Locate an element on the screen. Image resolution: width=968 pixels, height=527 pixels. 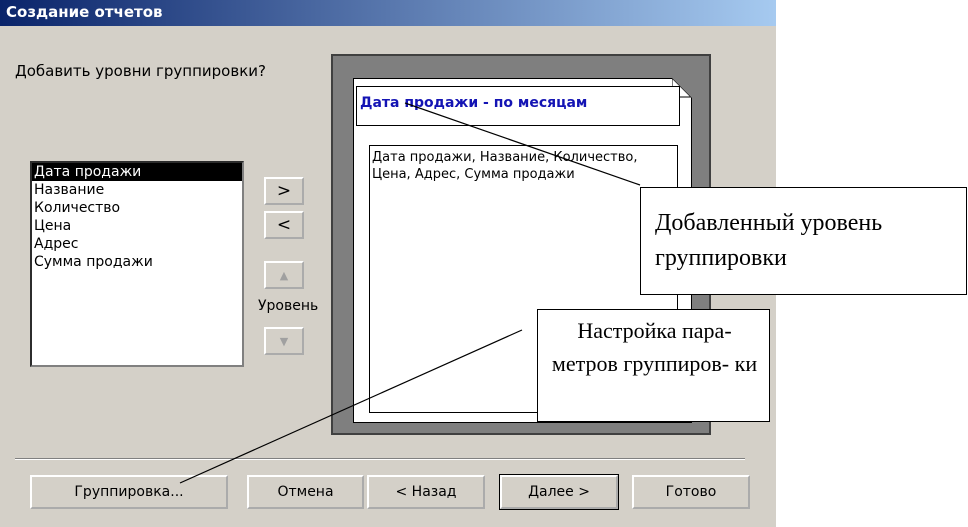
callout-added-level-text: Добавленный уровень группировки is located at coordinates (769, 240).